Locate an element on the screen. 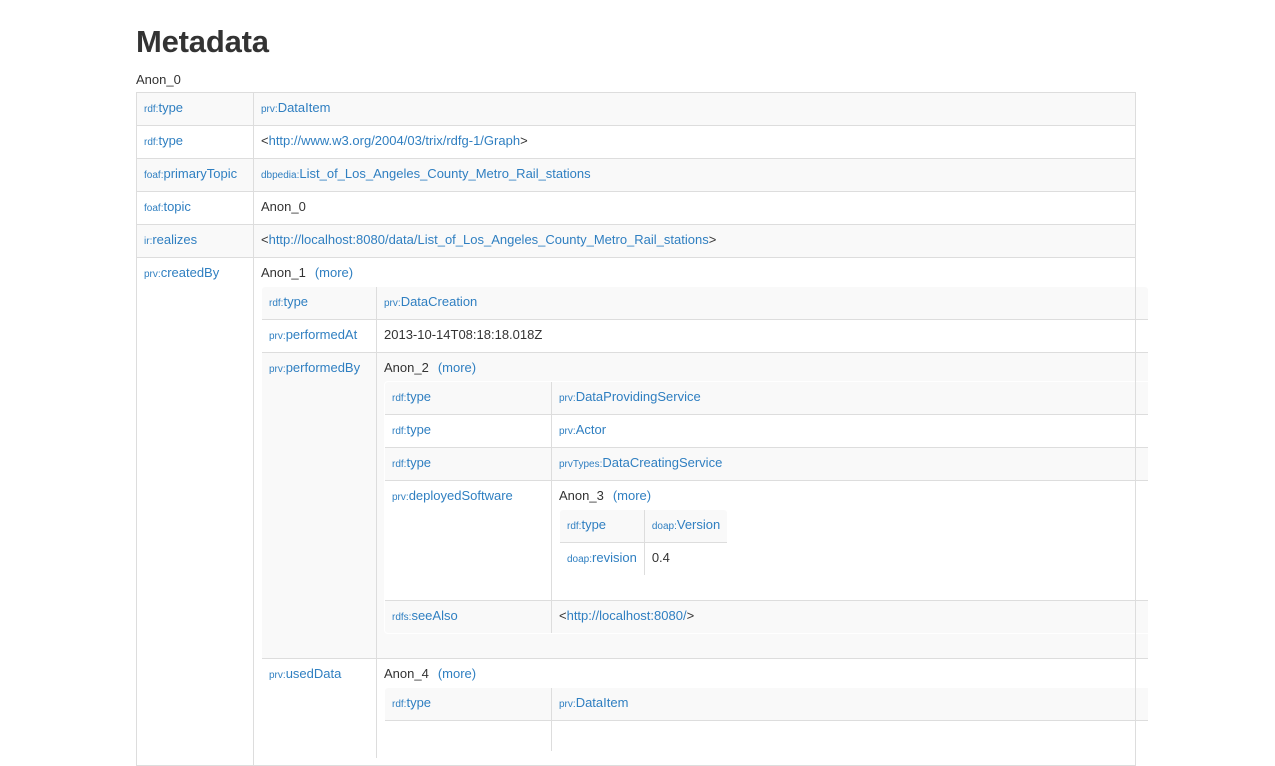  uri-link: http://localhost:8080/ is located at coordinates (627, 615).